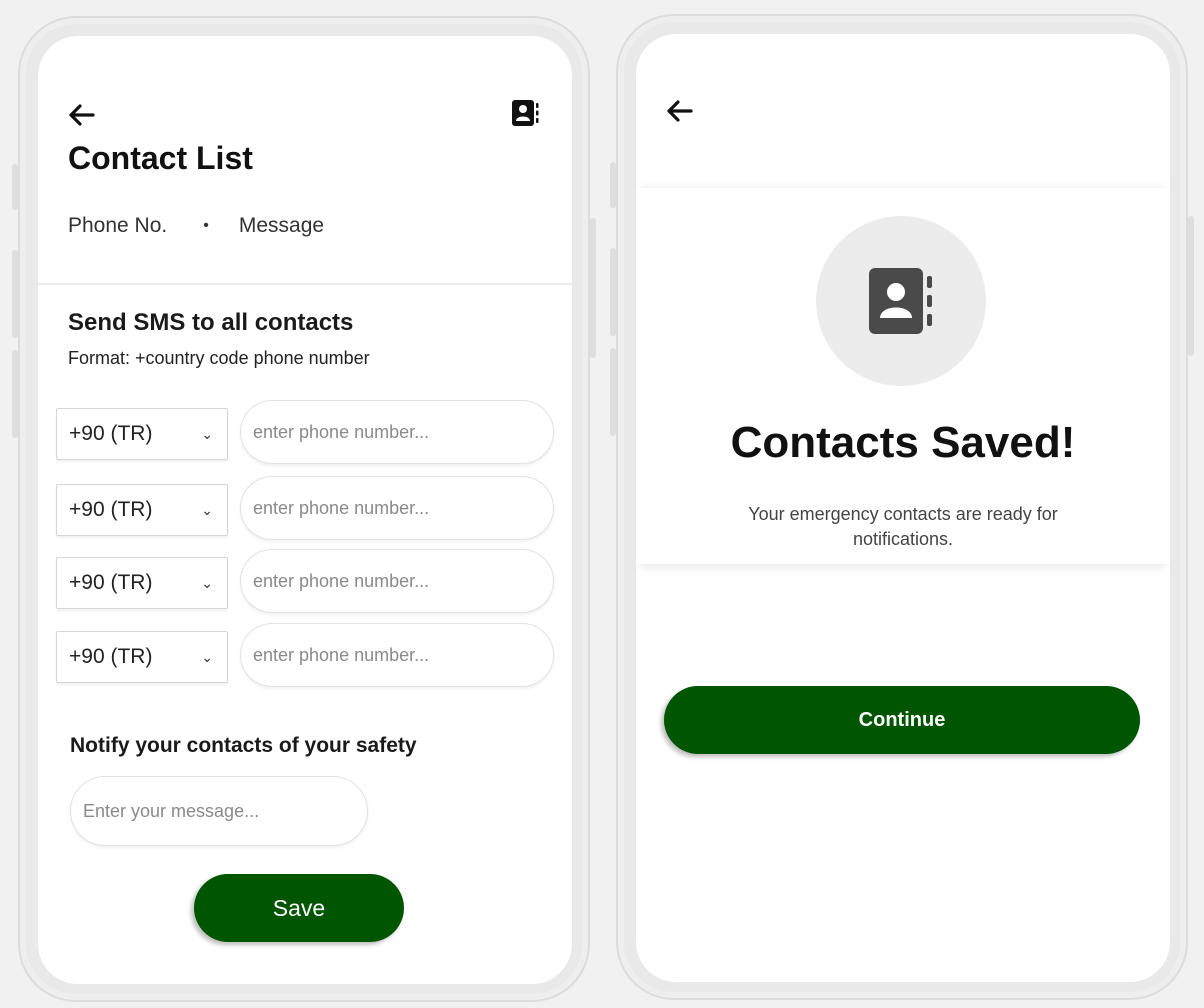 This screenshot has height=1008, width=1204. Describe the element at coordinates (243, 745) in the screenshot. I see `notify-title: Notify your contacts of your safety` at that location.